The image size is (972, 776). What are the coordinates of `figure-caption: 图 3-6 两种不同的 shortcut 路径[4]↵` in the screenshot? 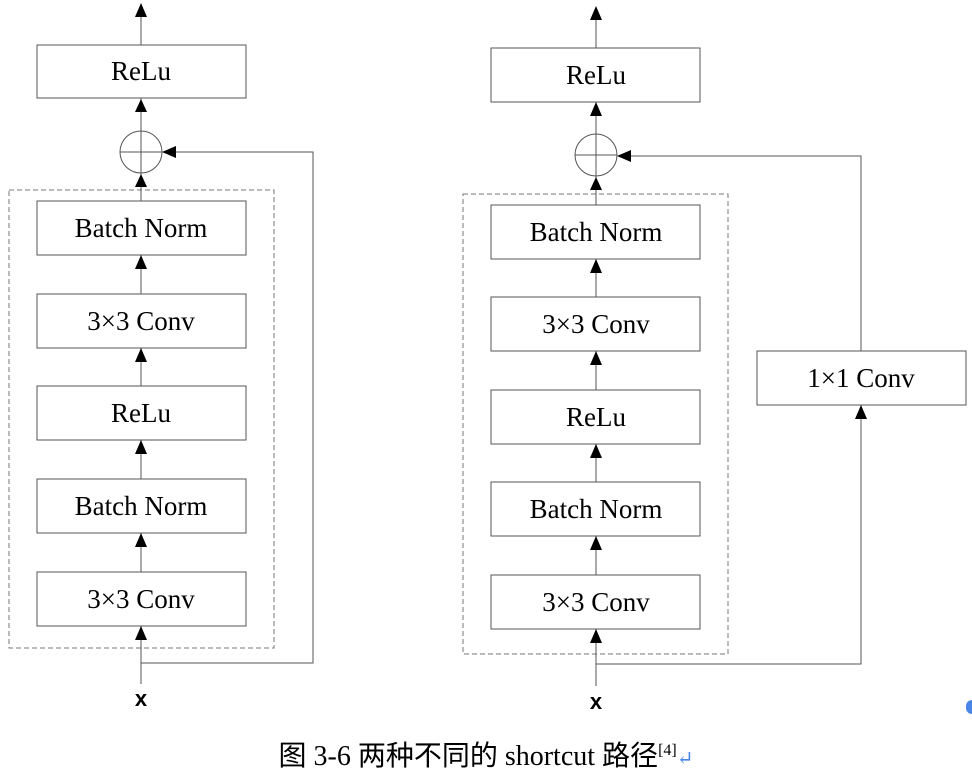 It's located at (486, 754).